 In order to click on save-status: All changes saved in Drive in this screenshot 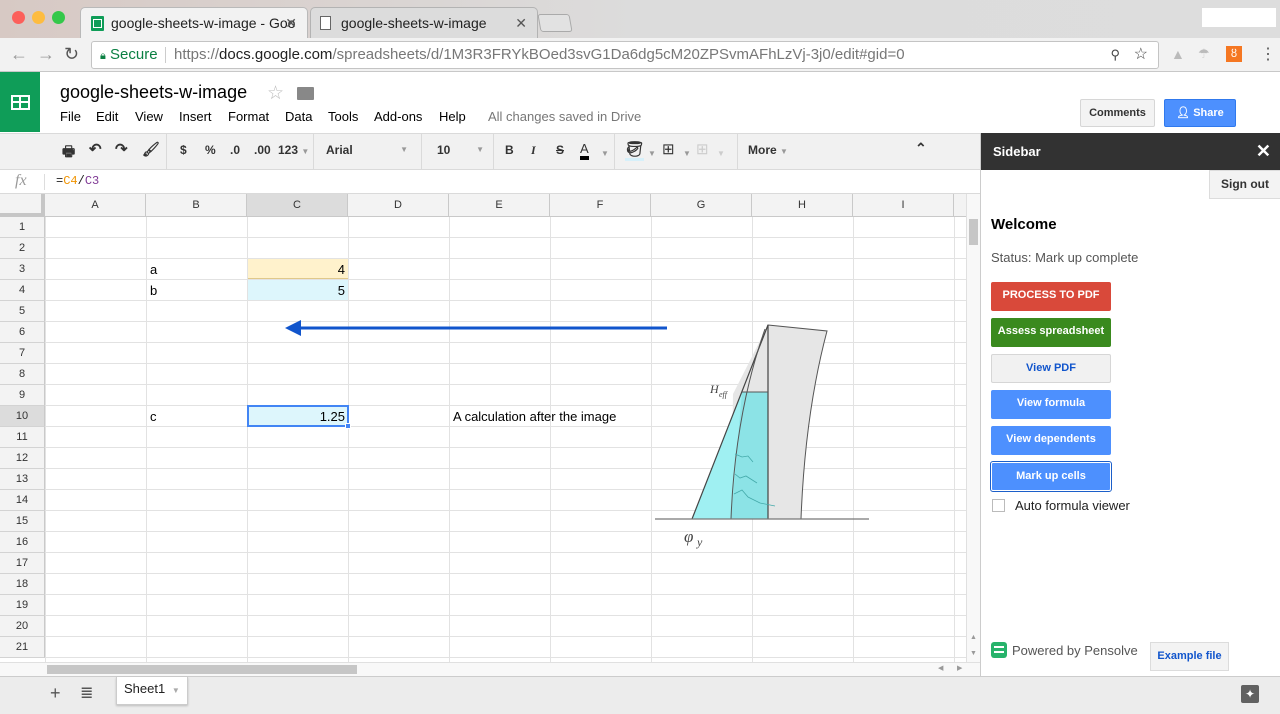, I will do `click(564, 116)`.